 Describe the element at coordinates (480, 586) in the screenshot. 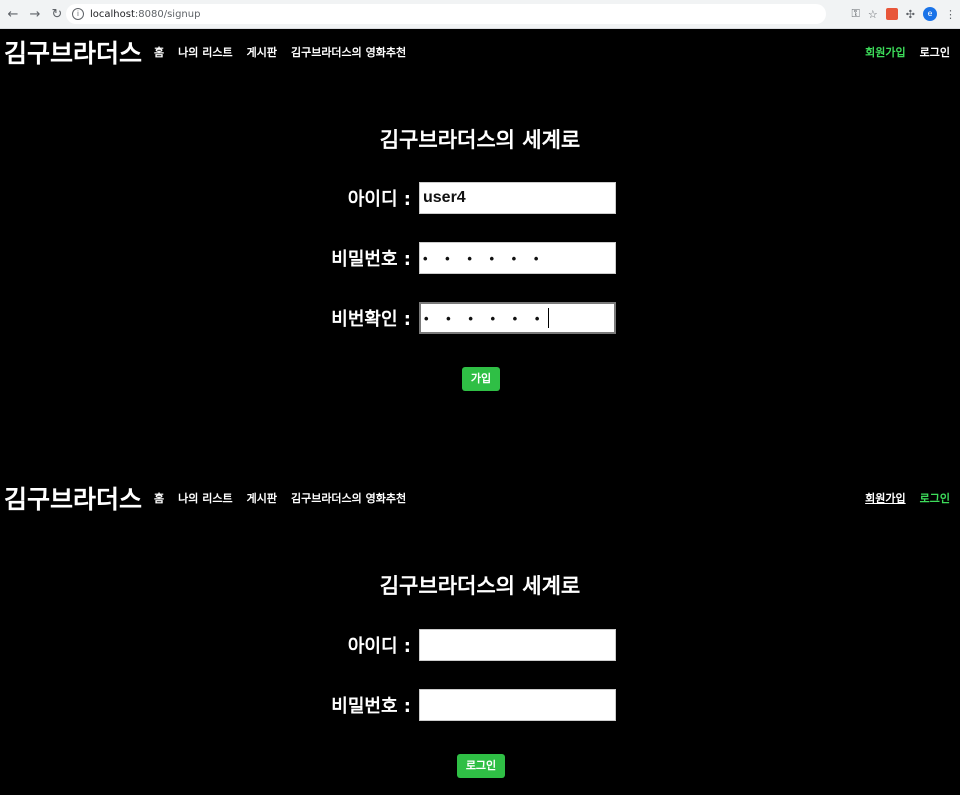

I see `login-title: 김구브라더스의 세계로` at that location.